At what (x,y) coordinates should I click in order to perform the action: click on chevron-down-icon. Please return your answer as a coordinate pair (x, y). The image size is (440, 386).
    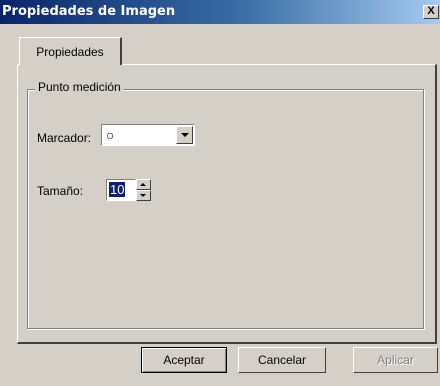
    Looking at the image, I should click on (185, 135).